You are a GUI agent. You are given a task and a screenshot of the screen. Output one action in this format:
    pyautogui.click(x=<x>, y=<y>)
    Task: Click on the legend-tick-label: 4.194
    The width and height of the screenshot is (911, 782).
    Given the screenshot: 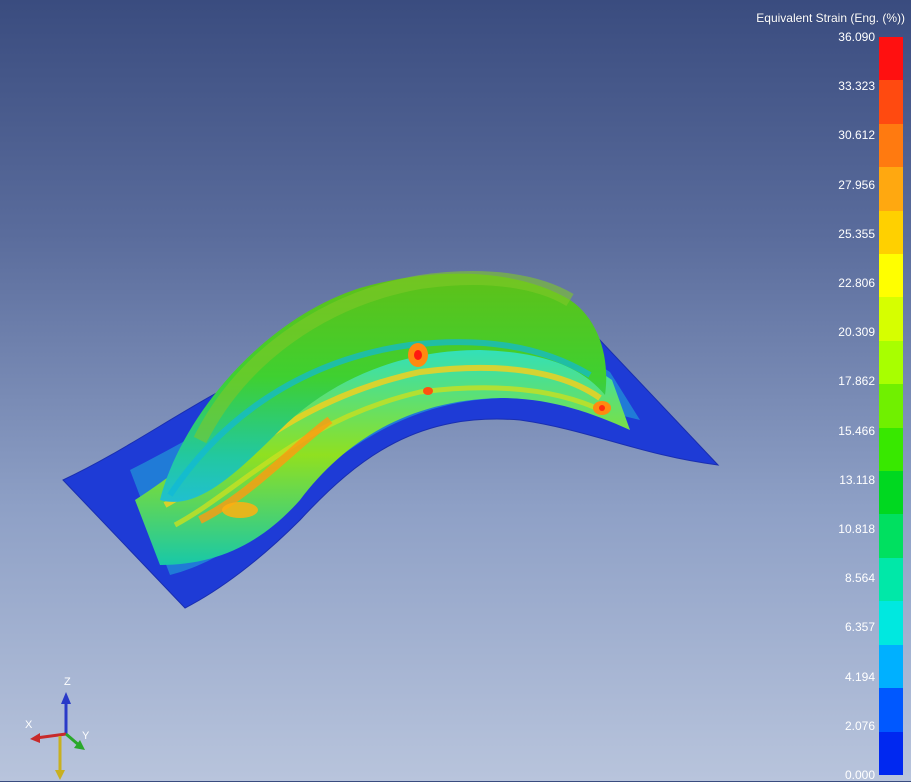 What is the action you would take?
    pyautogui.click(x=859, y=676)
    